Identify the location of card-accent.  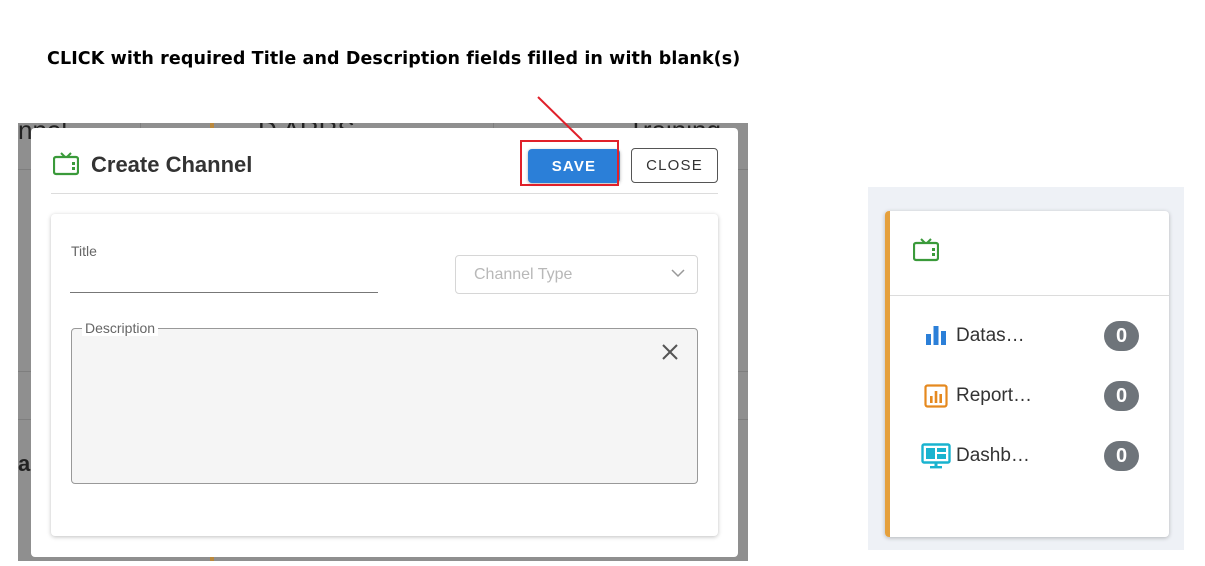
(887, 374).